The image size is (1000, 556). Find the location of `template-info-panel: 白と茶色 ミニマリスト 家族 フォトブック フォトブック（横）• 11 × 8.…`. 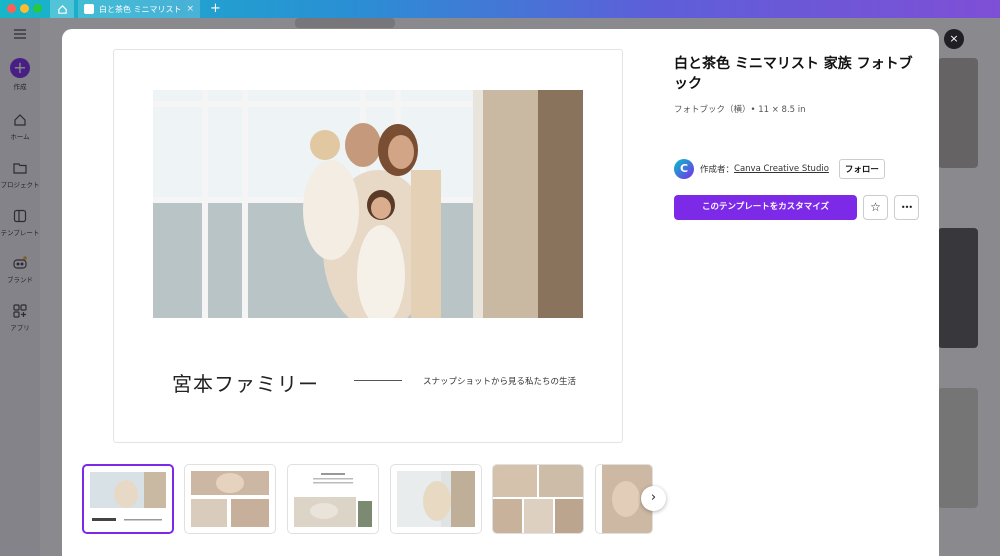

template-info-panel: 白と茶色 ミニマリスト 家族 フォトブック フォトブック（横）• 11 × 8.… is located at coordinates (799, 137).